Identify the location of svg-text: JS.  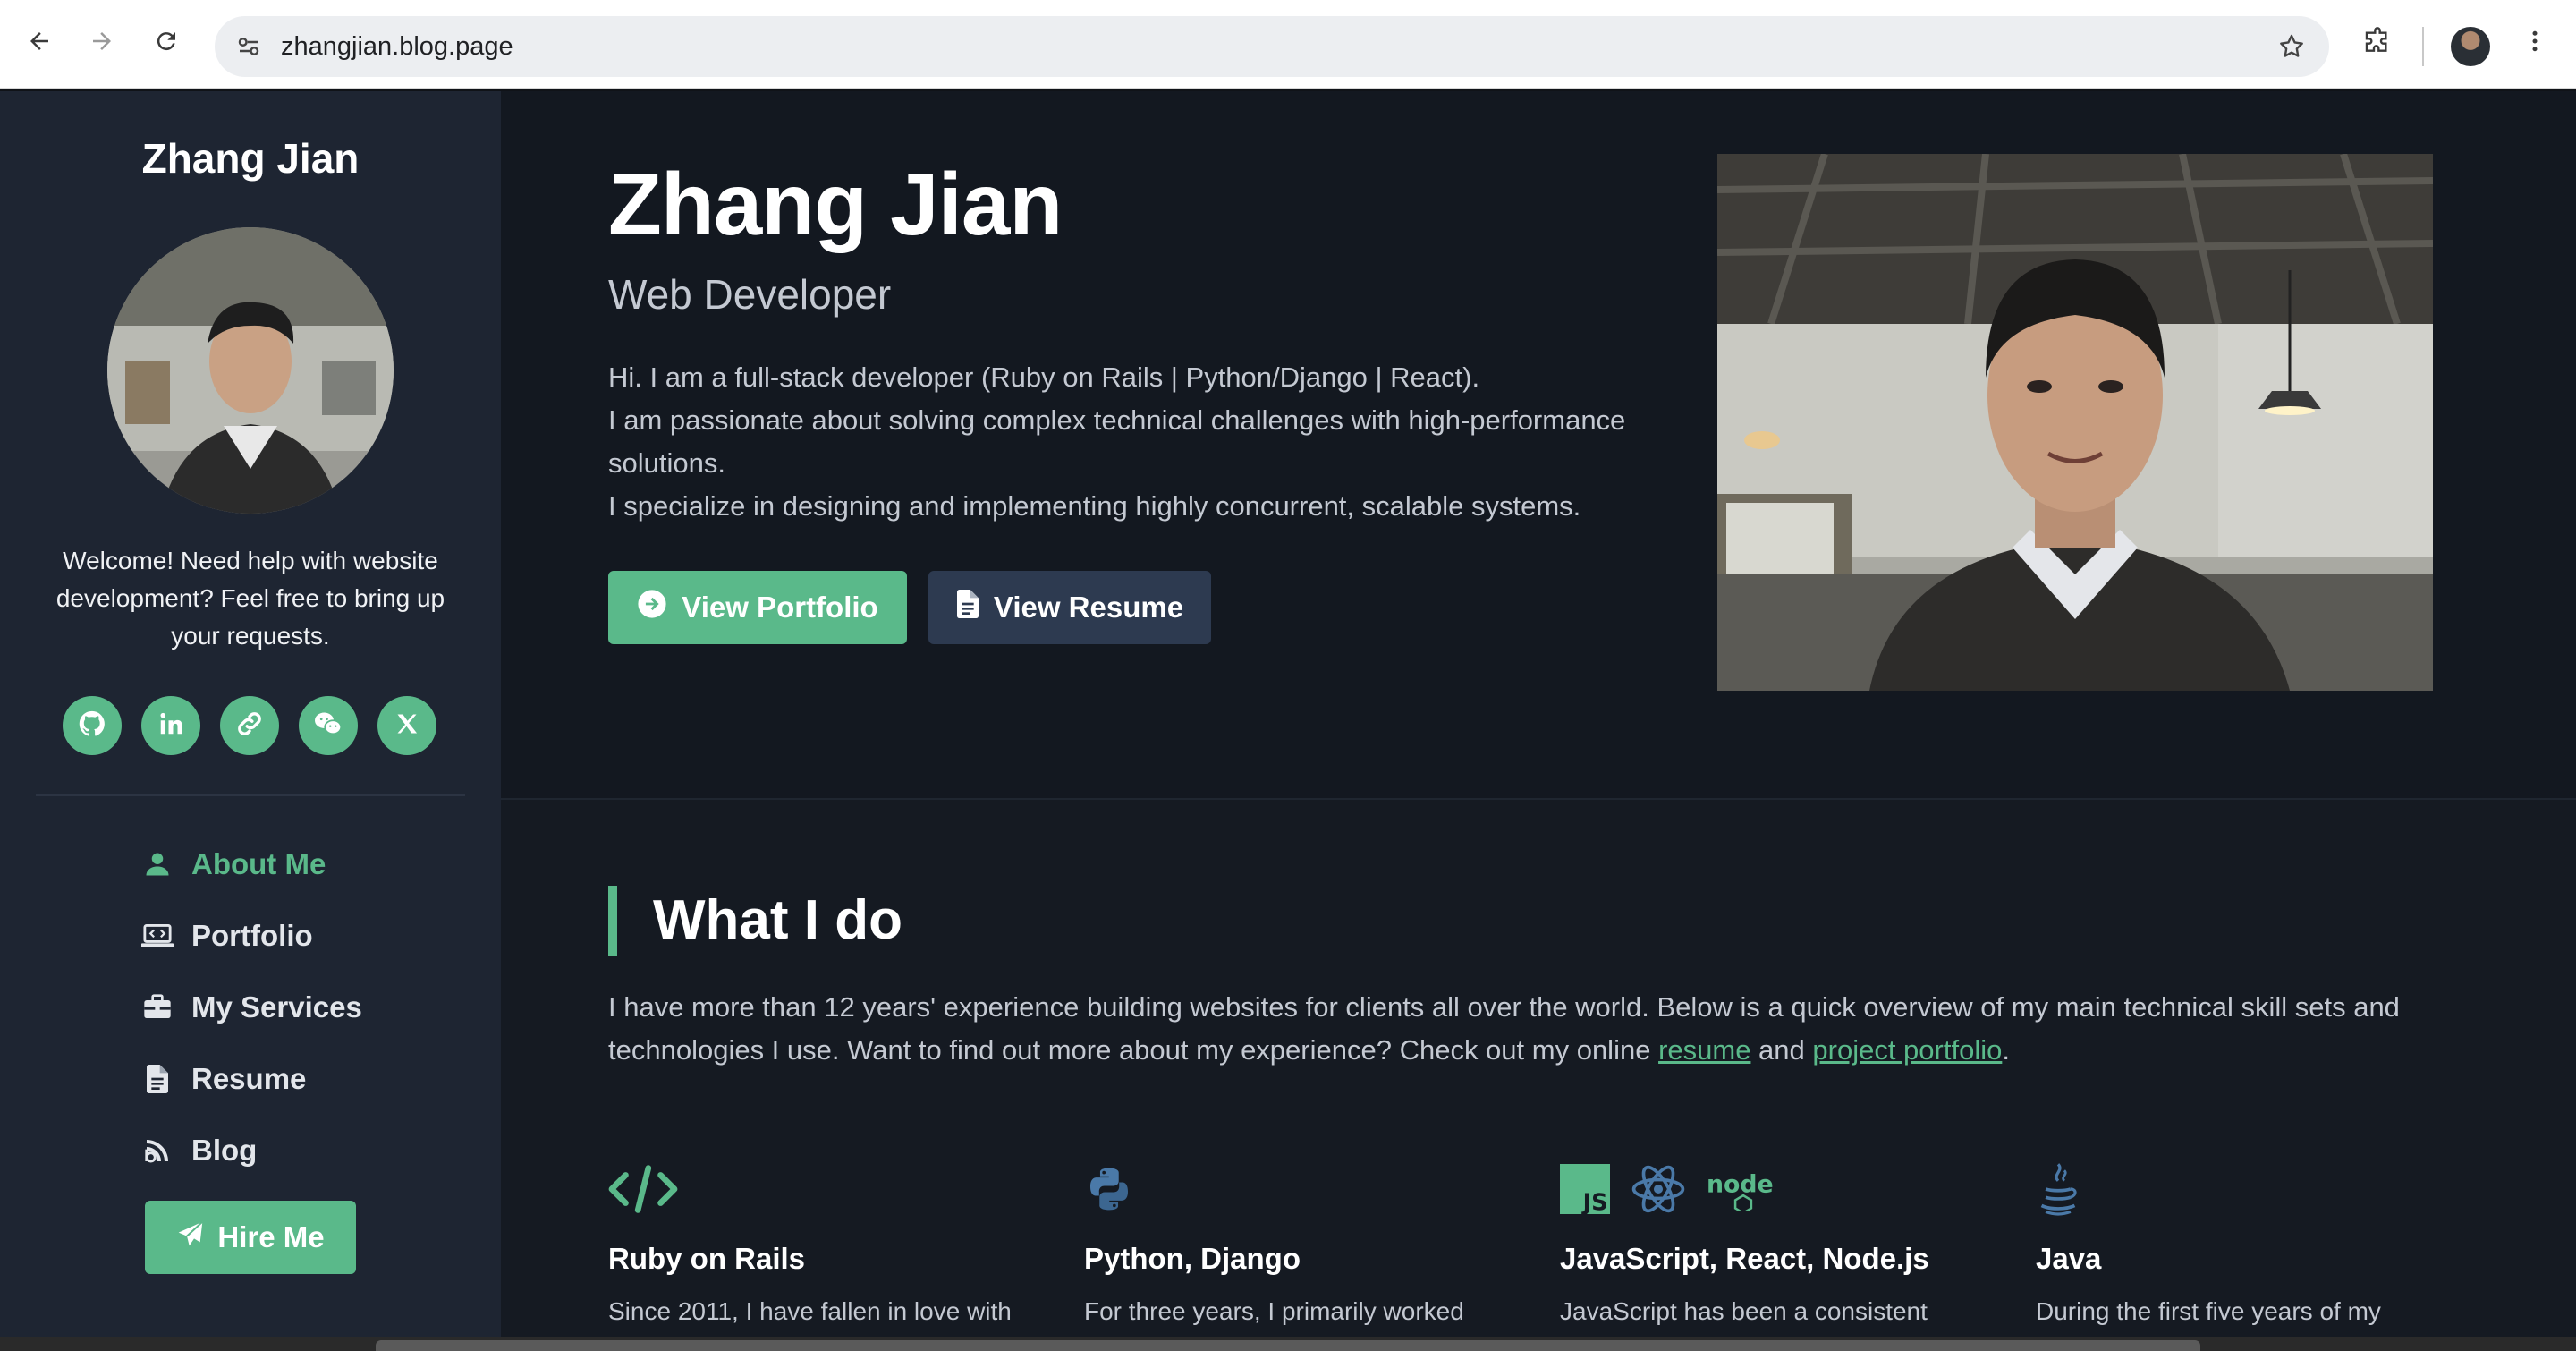
(1594, 1201).